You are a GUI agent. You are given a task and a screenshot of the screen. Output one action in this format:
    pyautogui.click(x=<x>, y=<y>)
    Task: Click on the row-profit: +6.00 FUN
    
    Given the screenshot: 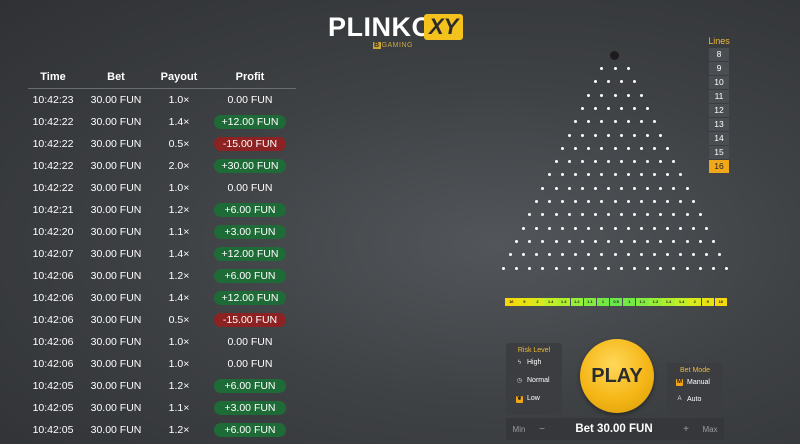 What is the action you would take?
    pyautogui.click(x=250, y=210)
    